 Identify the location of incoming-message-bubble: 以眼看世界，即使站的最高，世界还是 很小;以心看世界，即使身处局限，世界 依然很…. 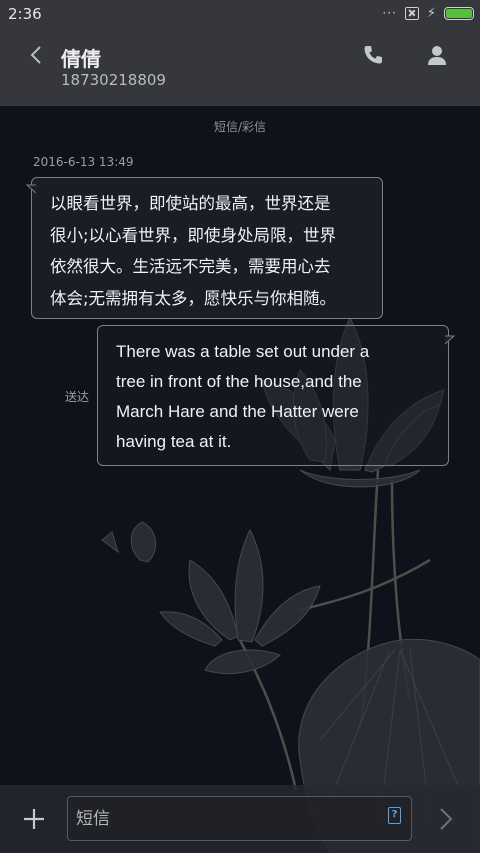
(204, 248).